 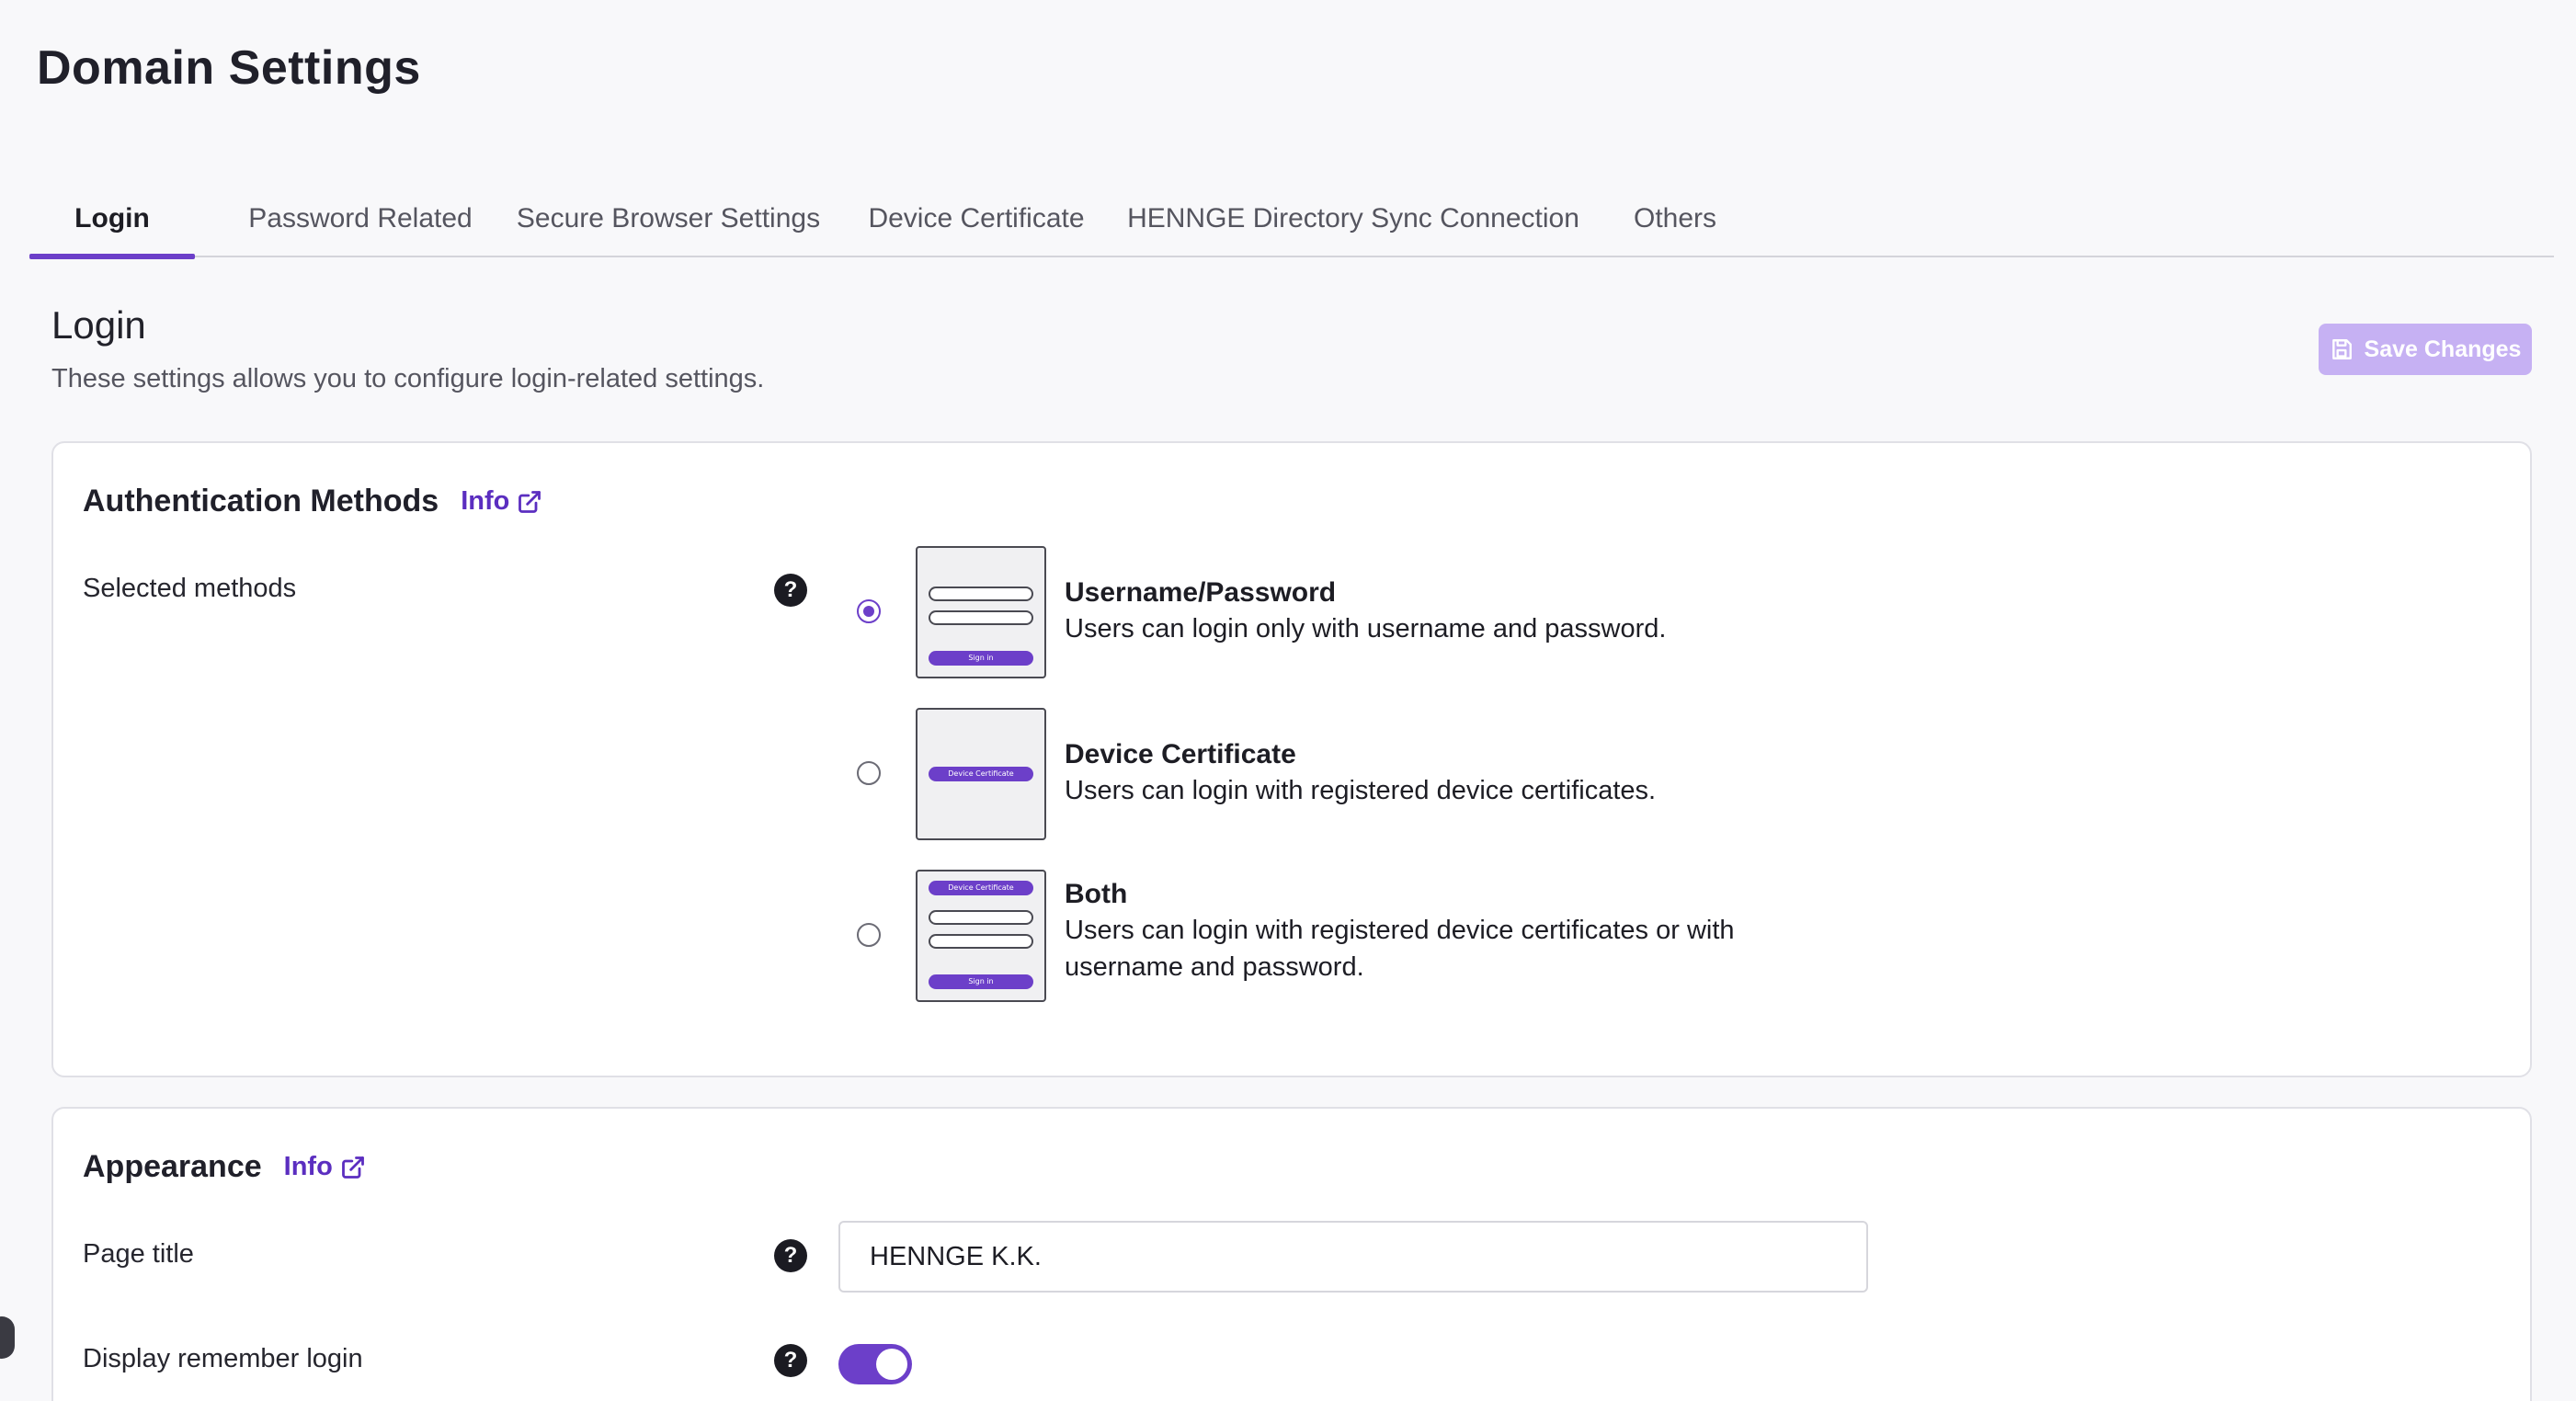 What do you see at coordinates (2443, 349) in the screenshot?
I see `save-changes-label: Save Changes` at bounding box center [2443, 349].